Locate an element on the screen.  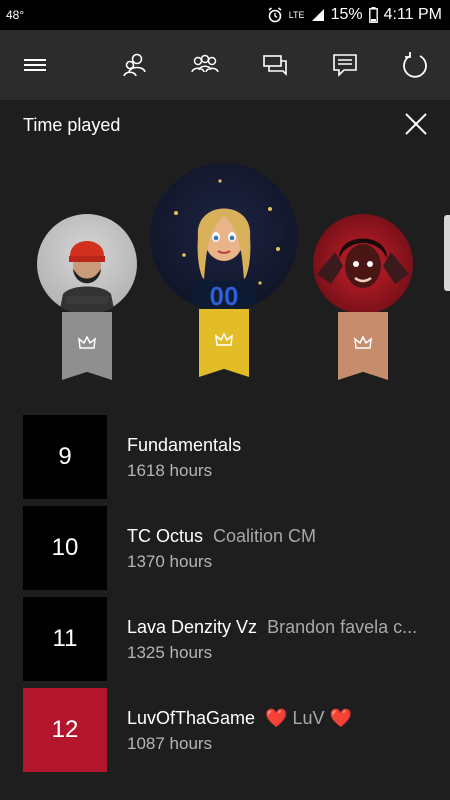
party-button is located at coordinates (205, 65).